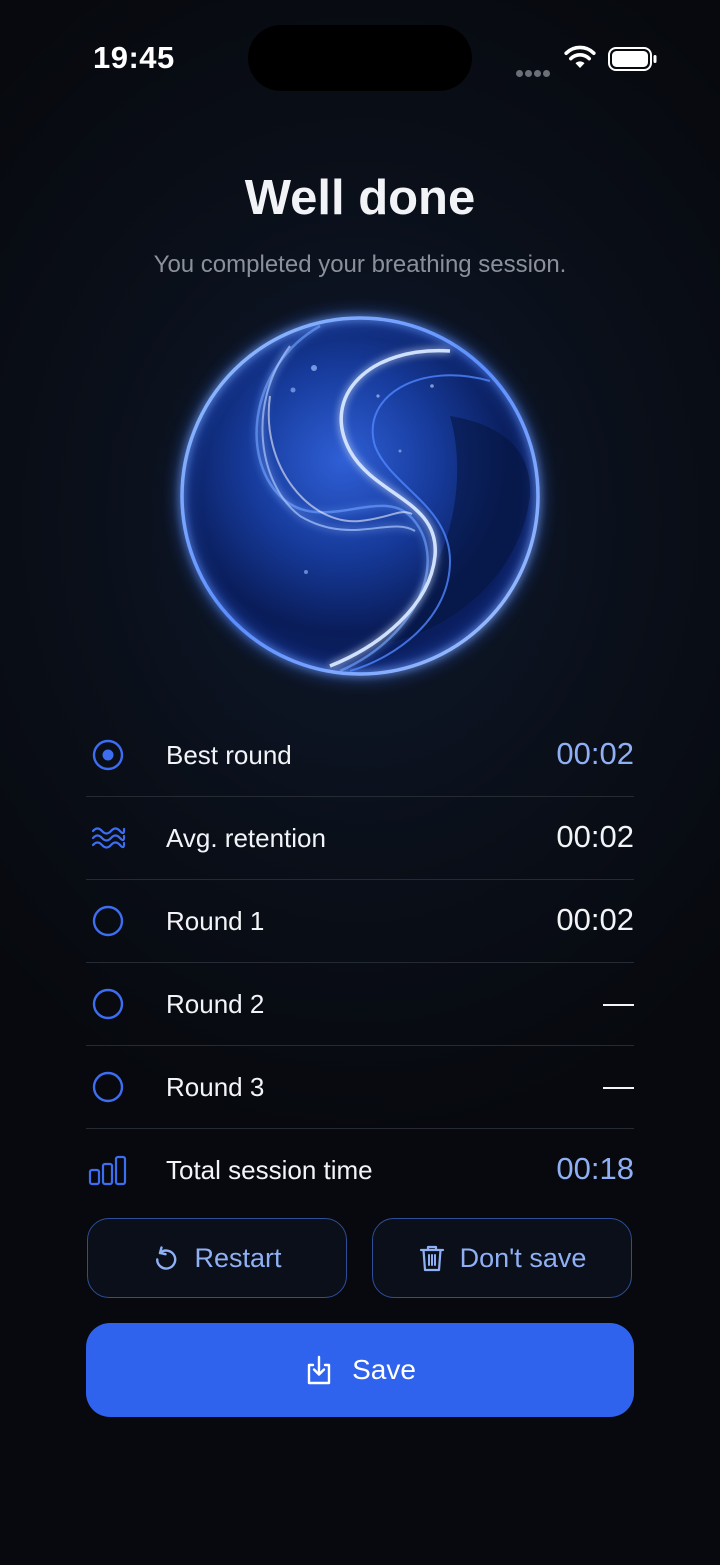 This screenshot has width=720, height=1565. Describe the element at coordinates (166, 1258) in the screenshot. I see `restart-icon` at that location.